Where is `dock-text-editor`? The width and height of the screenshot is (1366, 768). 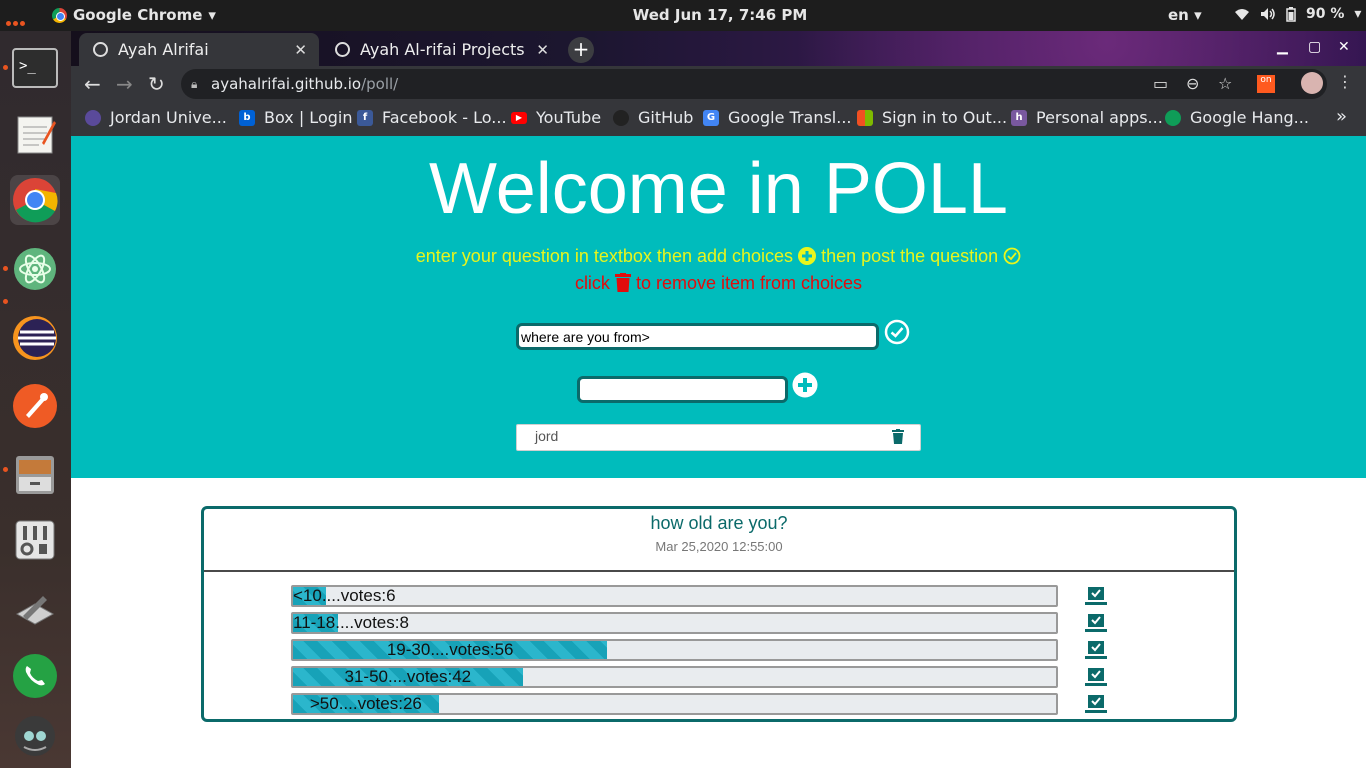
dock-text-editor is located at coordinates (35, 134).